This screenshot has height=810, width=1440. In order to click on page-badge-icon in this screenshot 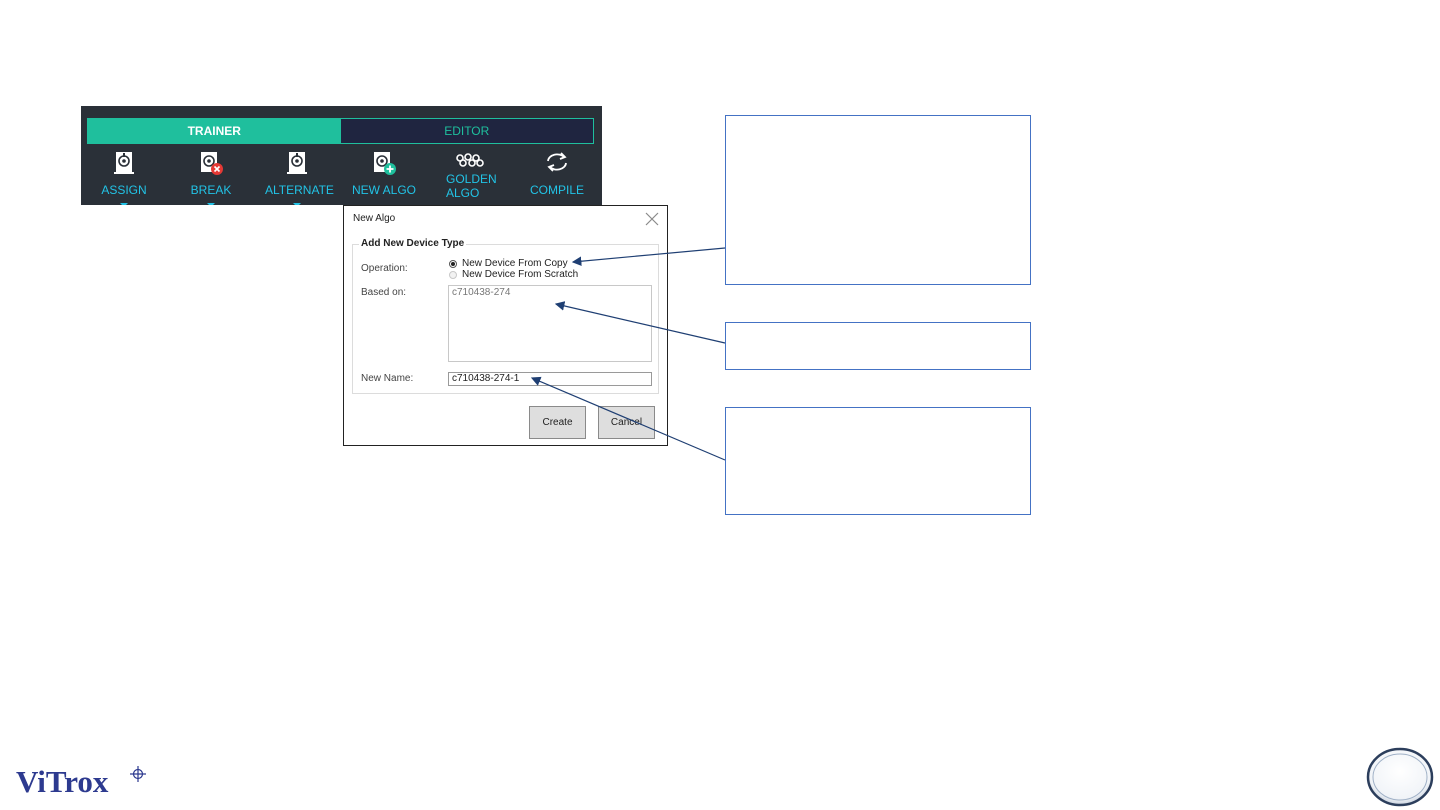, I will do `click(1400, 777)`.